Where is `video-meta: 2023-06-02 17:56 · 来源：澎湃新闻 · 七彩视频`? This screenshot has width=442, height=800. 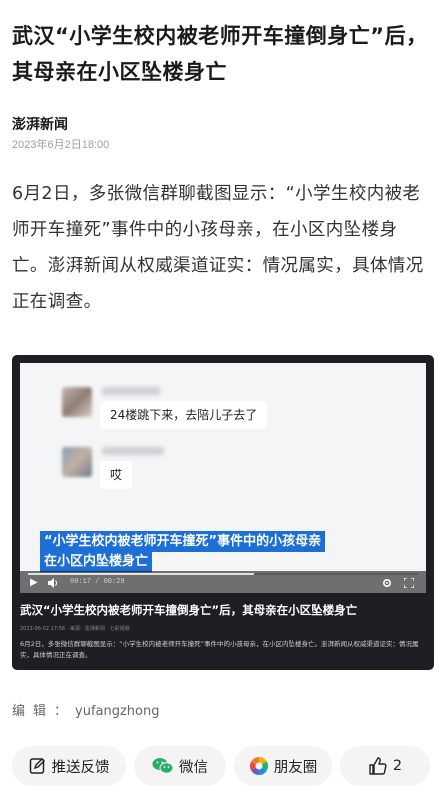 video-meta: 2023-06-02 17:56 · 来源：澎湃新闻 · 七彩视频 is located at coordinates (75, 629).